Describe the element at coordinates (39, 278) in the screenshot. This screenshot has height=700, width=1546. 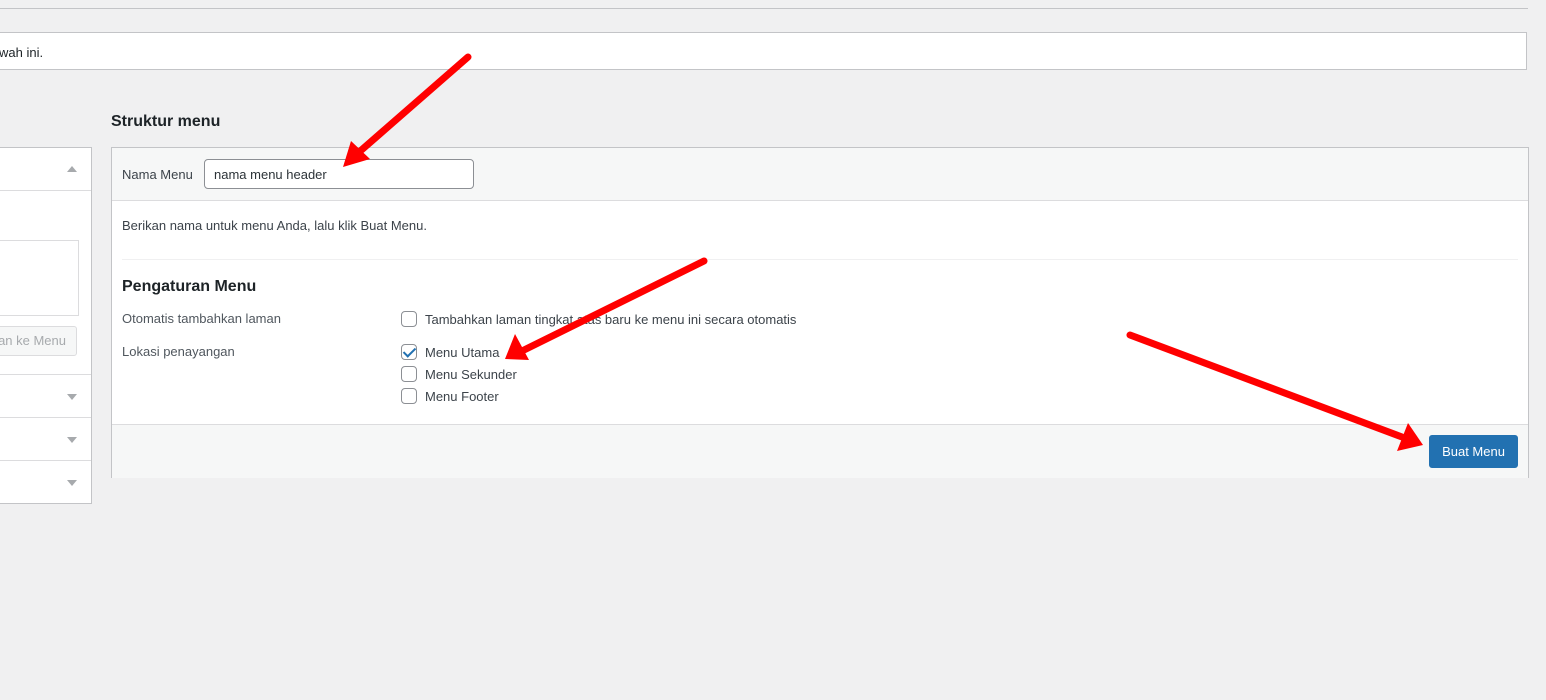
I see `pages-list-box` at that location.